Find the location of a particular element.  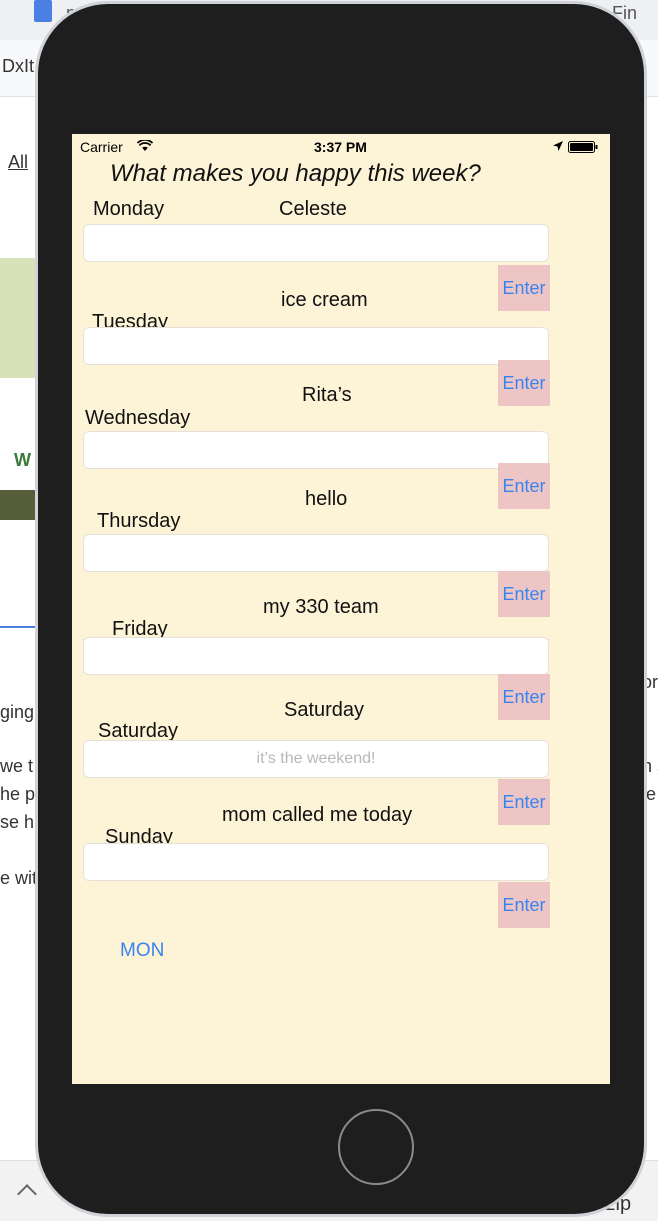

chevron-up-icon is located at coordinates (27, 1194).